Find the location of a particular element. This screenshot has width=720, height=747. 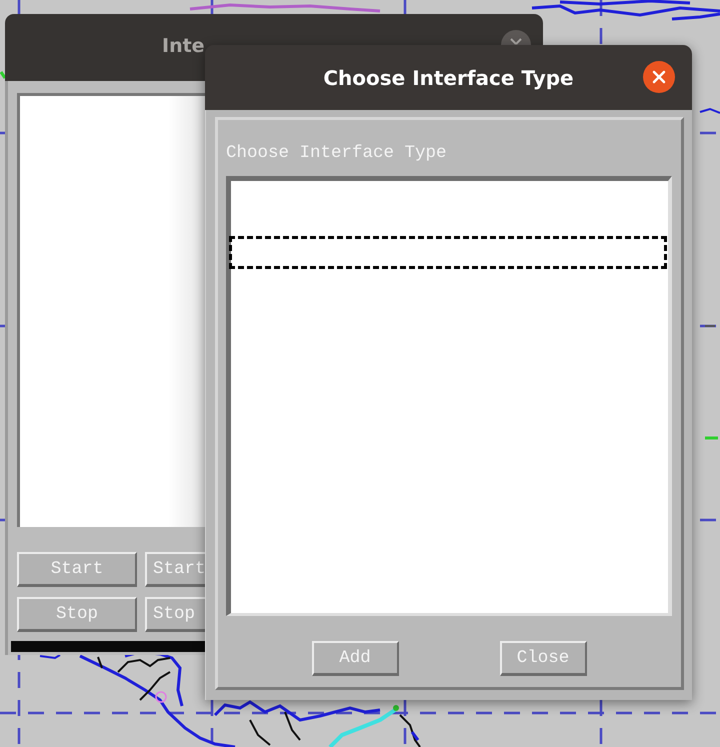

focus-outline is located at coordinates (448, 252).